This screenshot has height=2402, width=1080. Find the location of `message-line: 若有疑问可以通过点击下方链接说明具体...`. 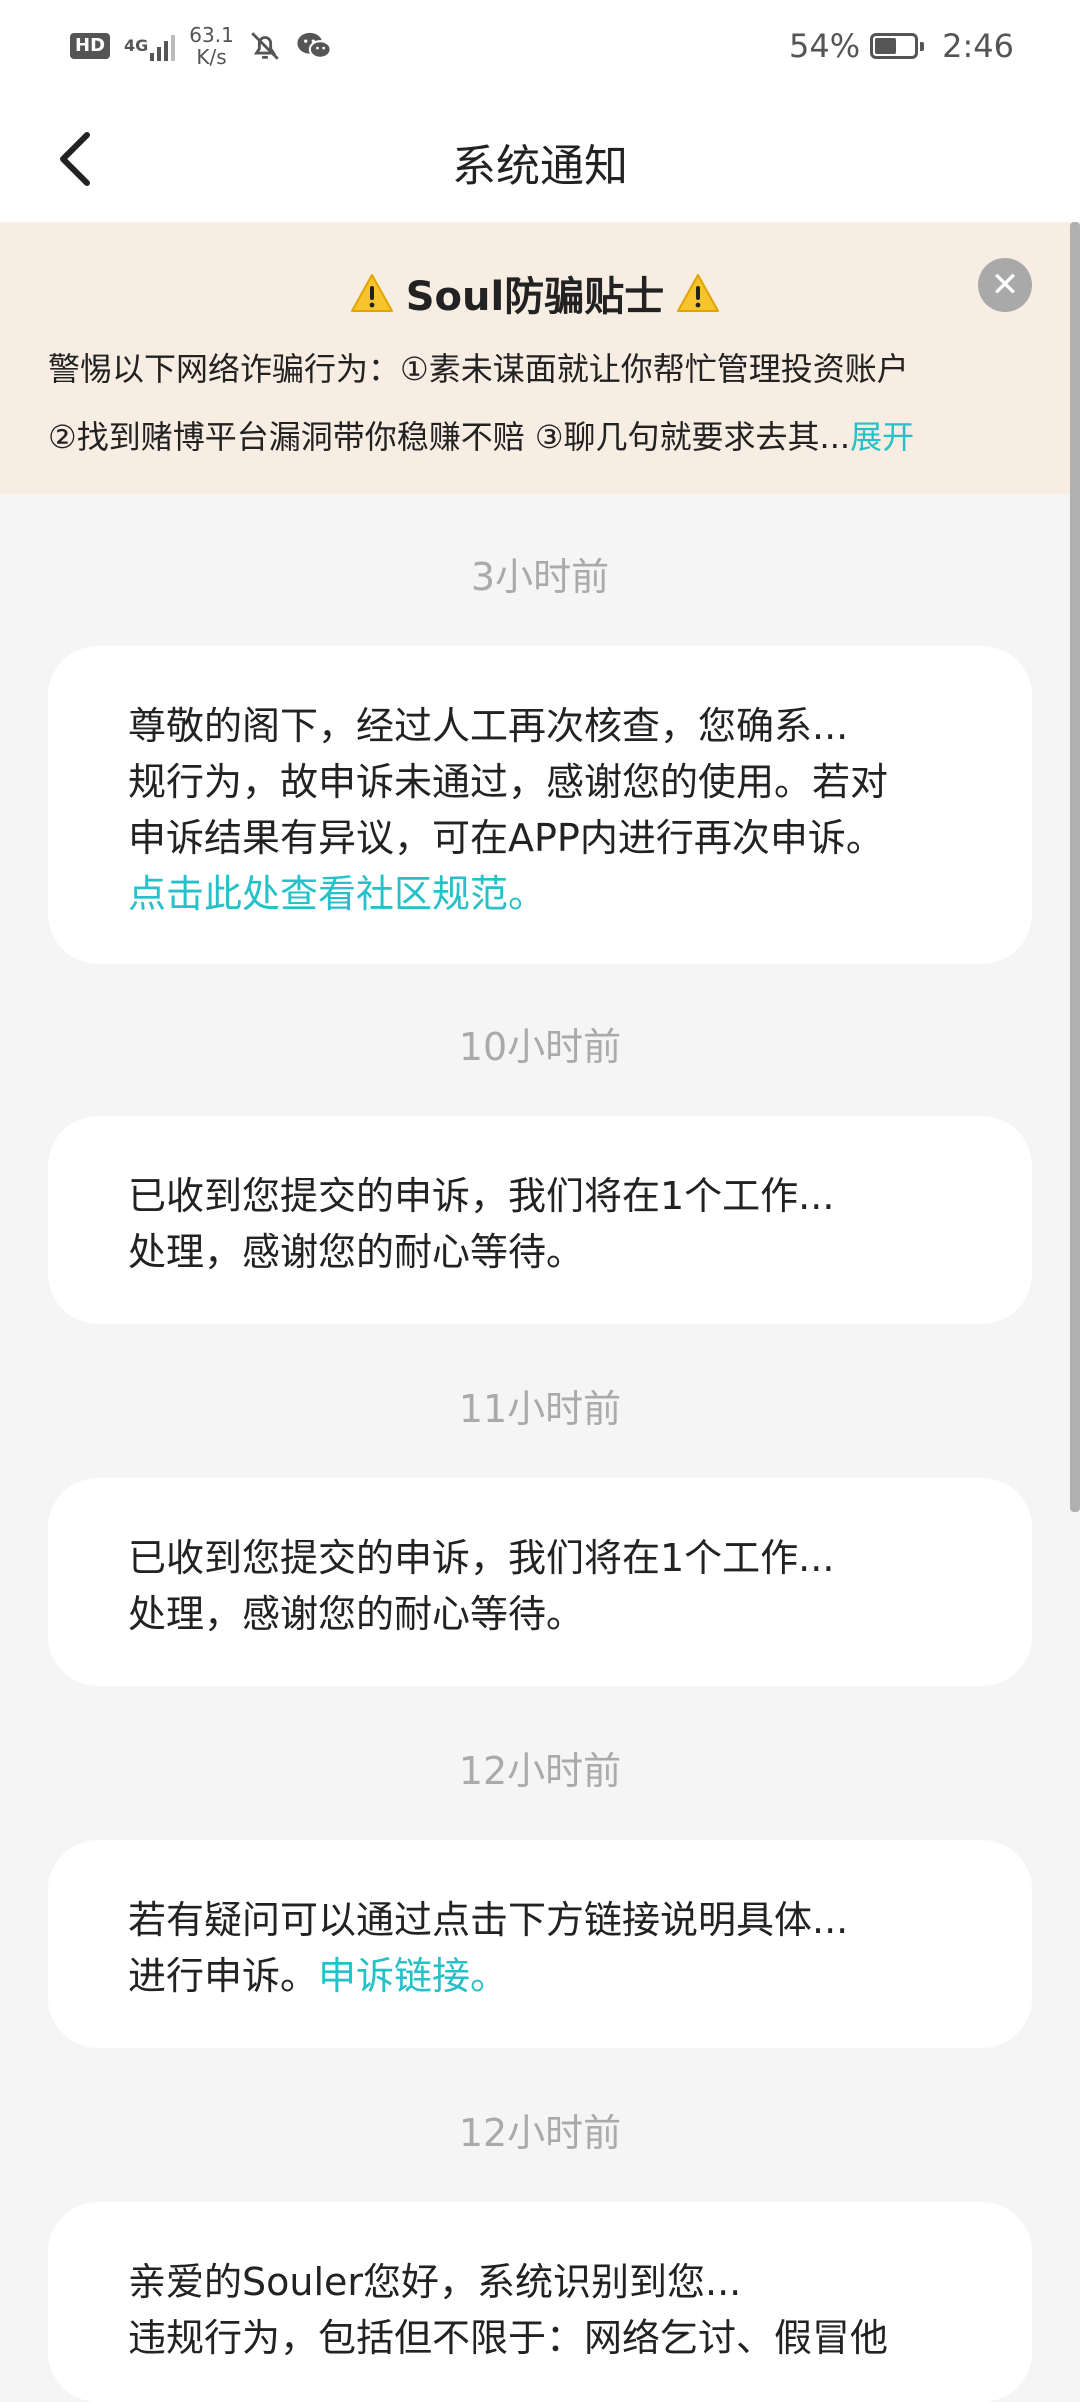

message-line: 若有疑问可以通过点击下方链接说明具体... is located at coordinates (488, 1920).